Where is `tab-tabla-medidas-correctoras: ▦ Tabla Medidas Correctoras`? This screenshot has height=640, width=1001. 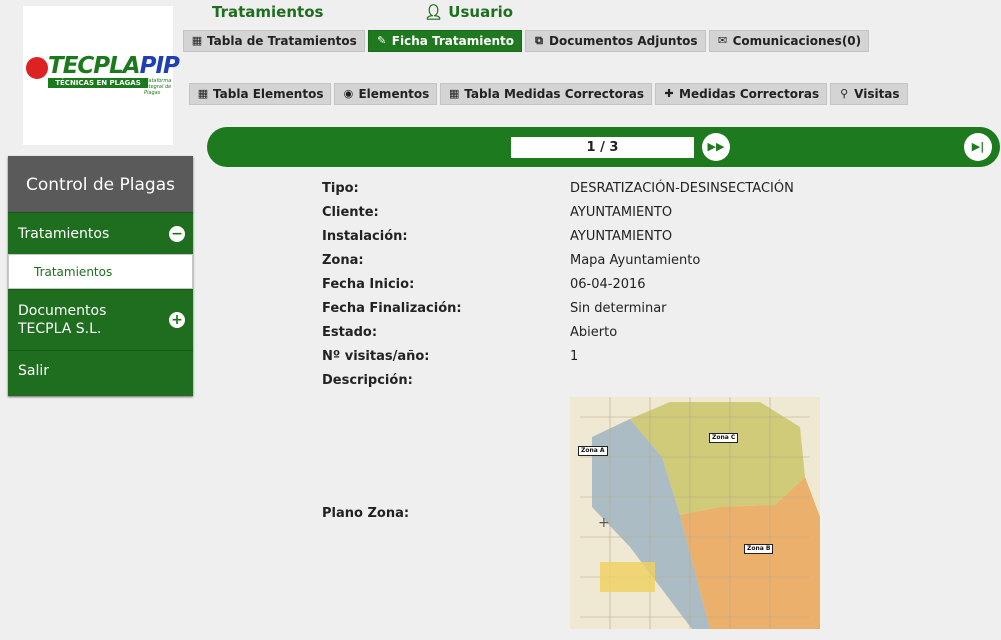 tab-tabla-medidas-correctoras: ▦ Tabla Medidas Correctoras is located at coordinates (546, 94).